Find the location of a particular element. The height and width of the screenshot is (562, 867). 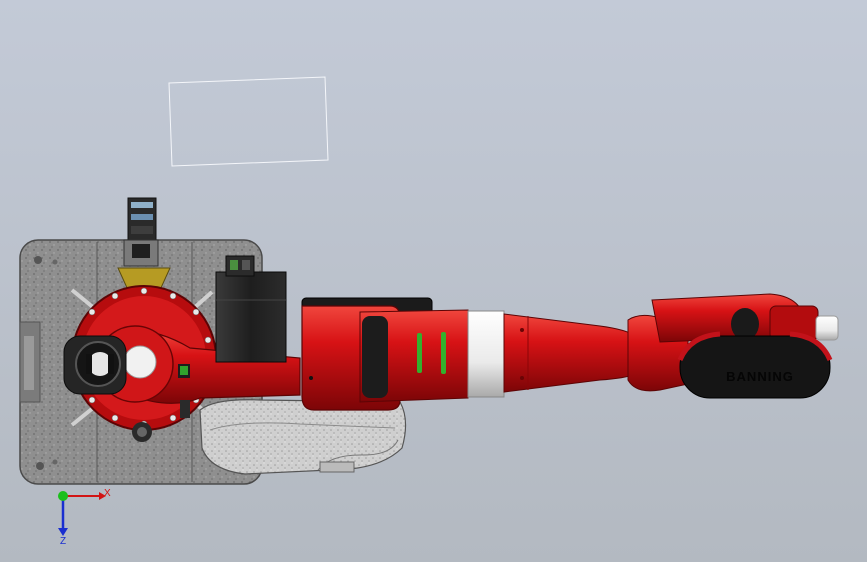

shoulder-hub is located at coordinates (118, 364).